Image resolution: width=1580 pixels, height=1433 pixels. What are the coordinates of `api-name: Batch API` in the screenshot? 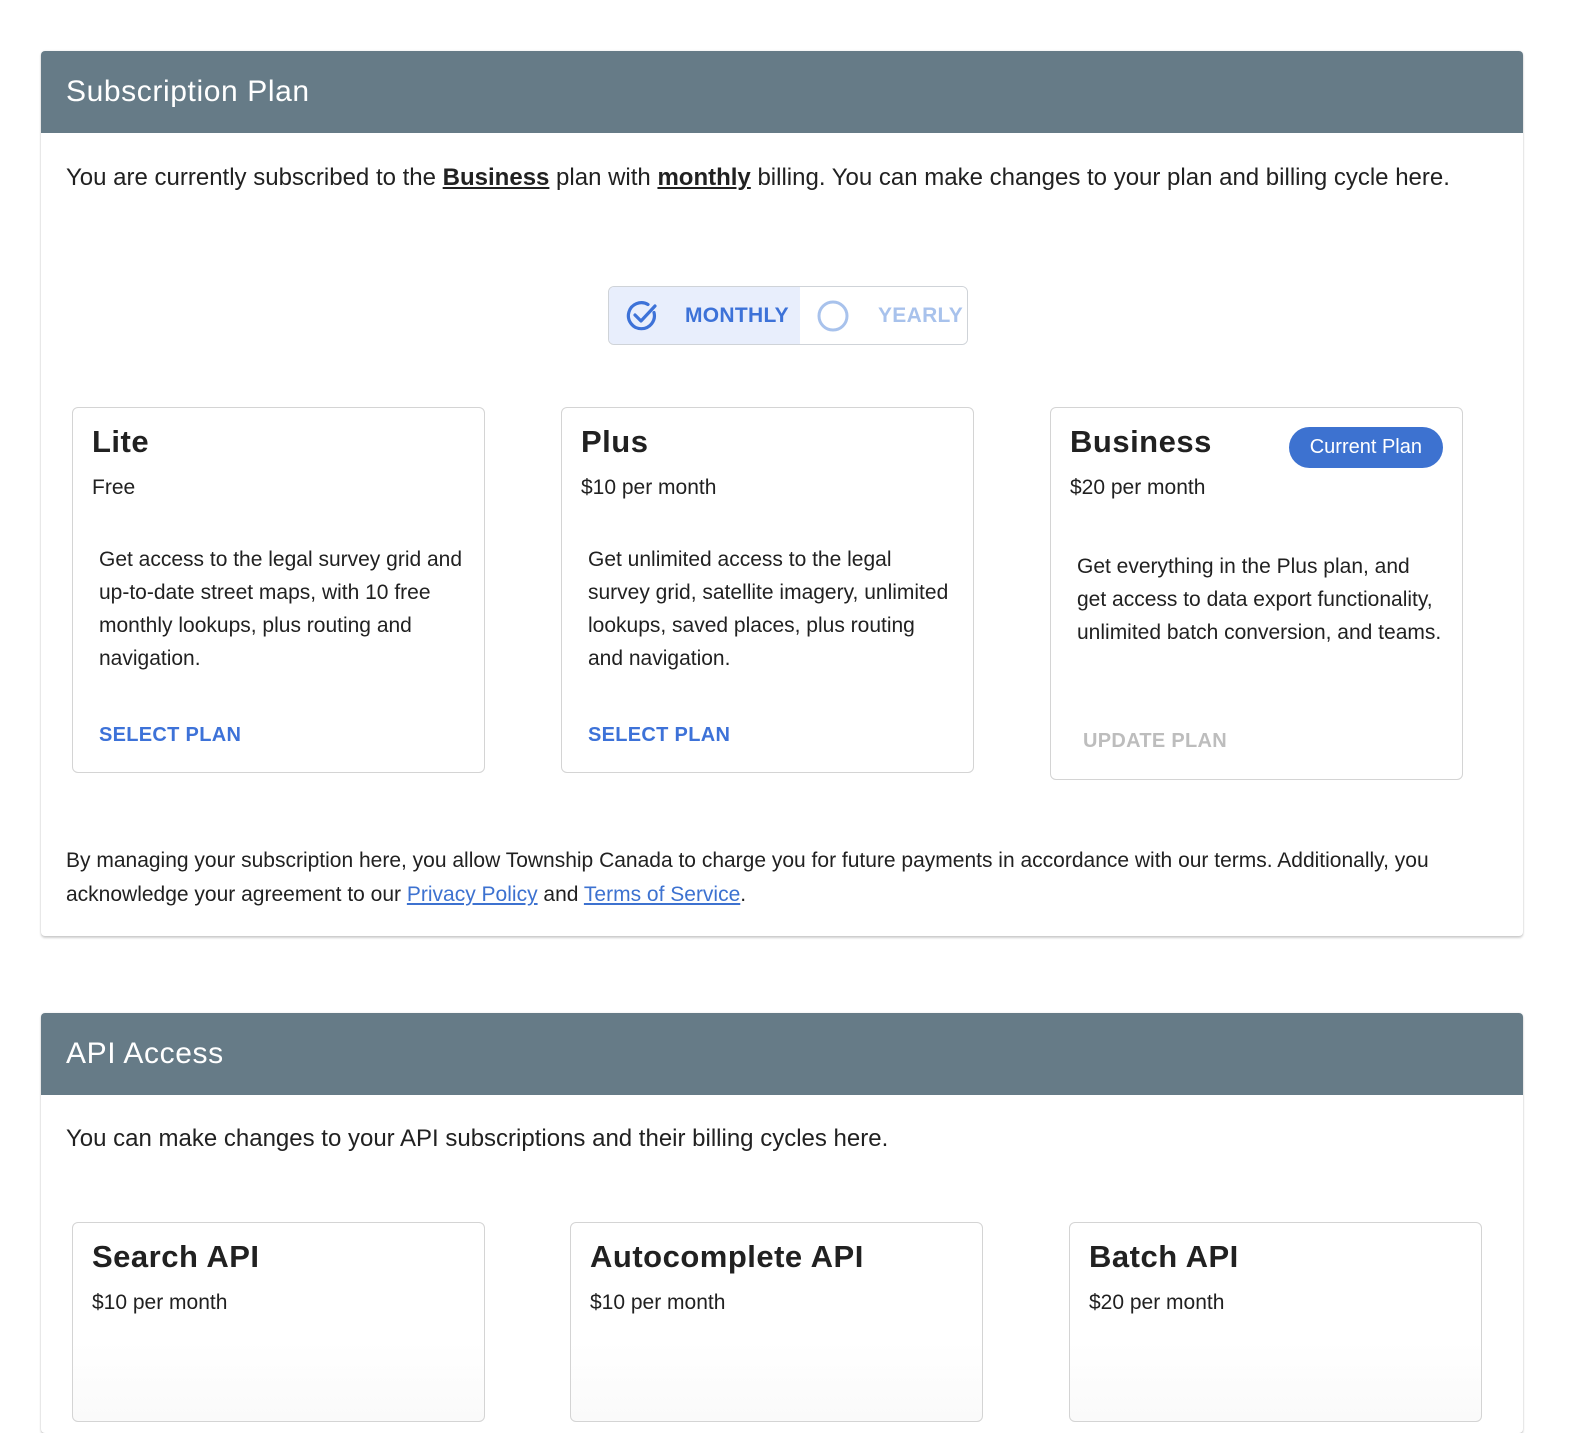 It's located at (1164, 1256).